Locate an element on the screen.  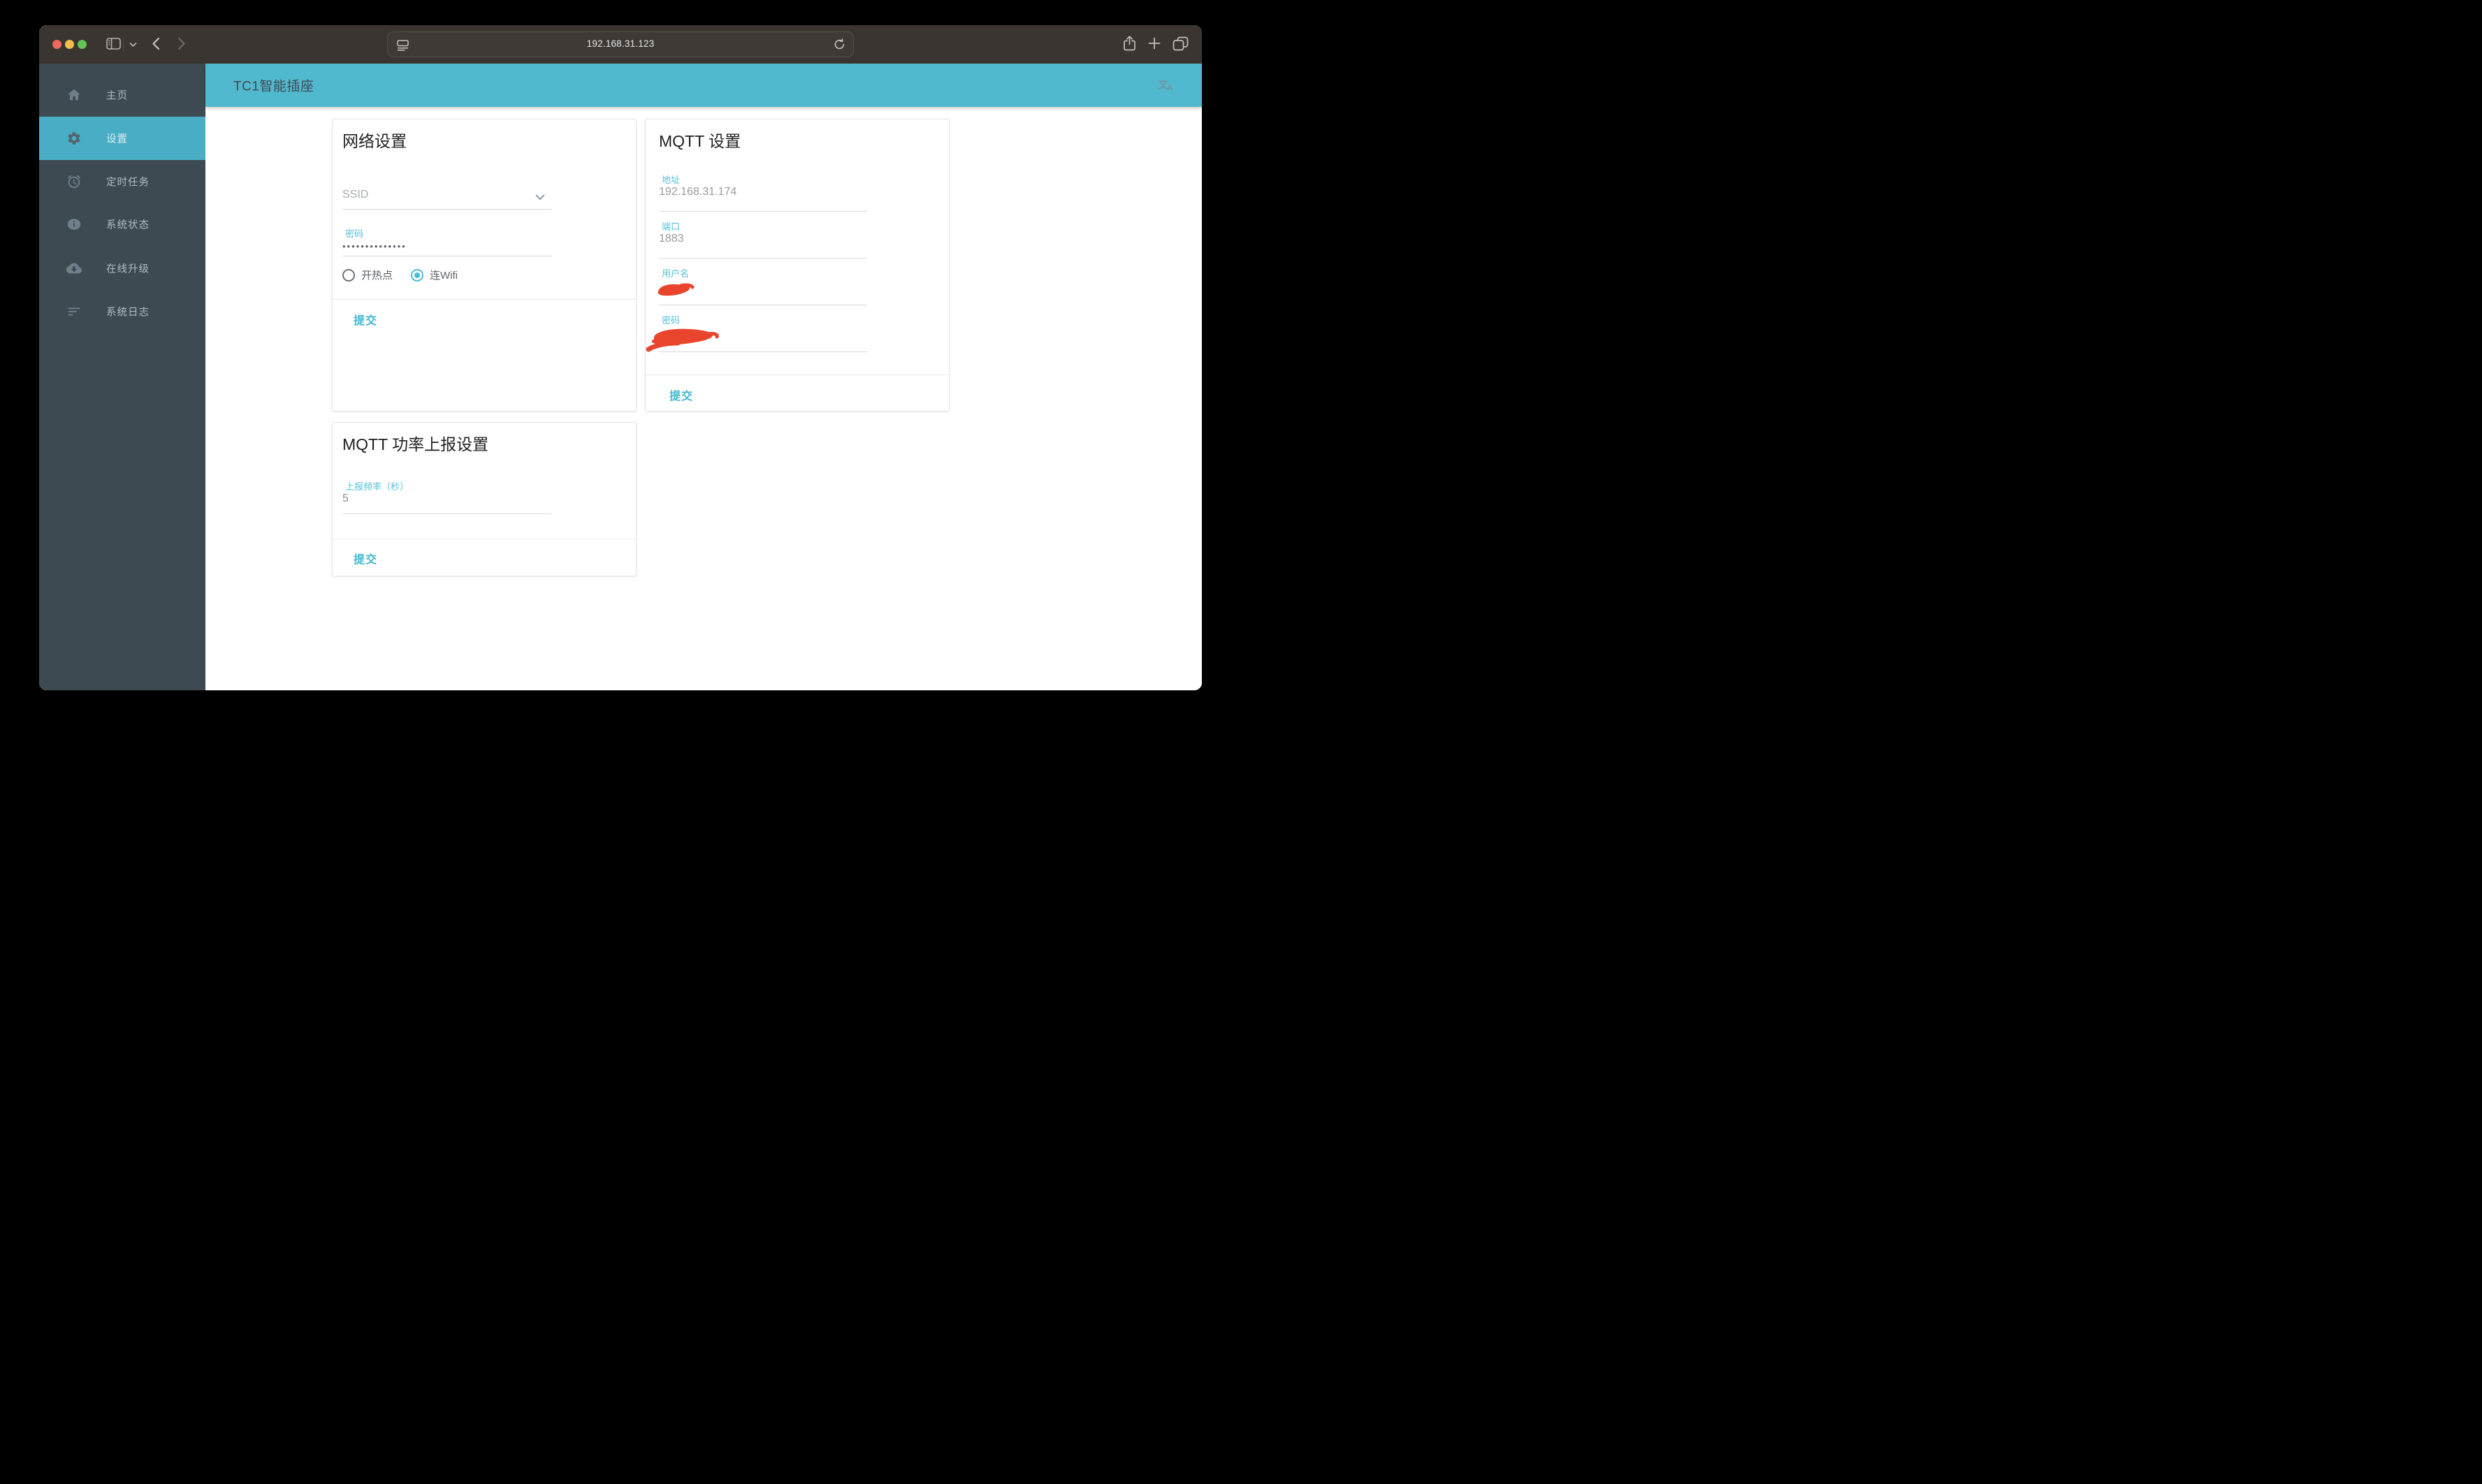
browser-toolbar: 192.168.31.123 is located at coordinates (620, 44).